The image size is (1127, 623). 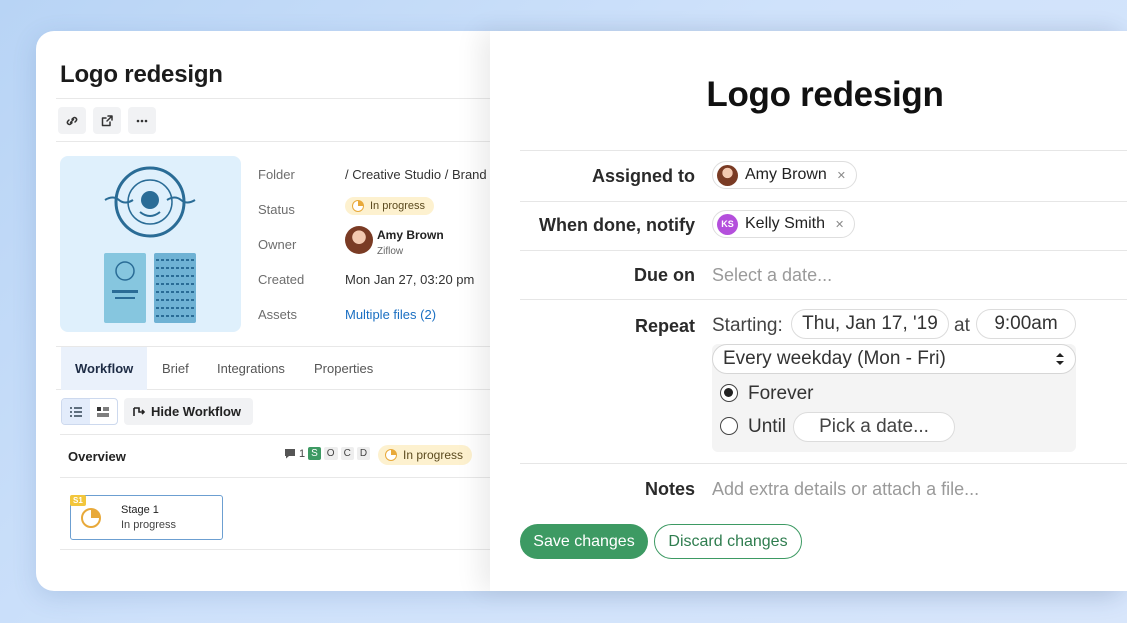 What do you see at coordinates (727, 175) in the screenshot?
I see `avatar` at bounding box center [727, 175].